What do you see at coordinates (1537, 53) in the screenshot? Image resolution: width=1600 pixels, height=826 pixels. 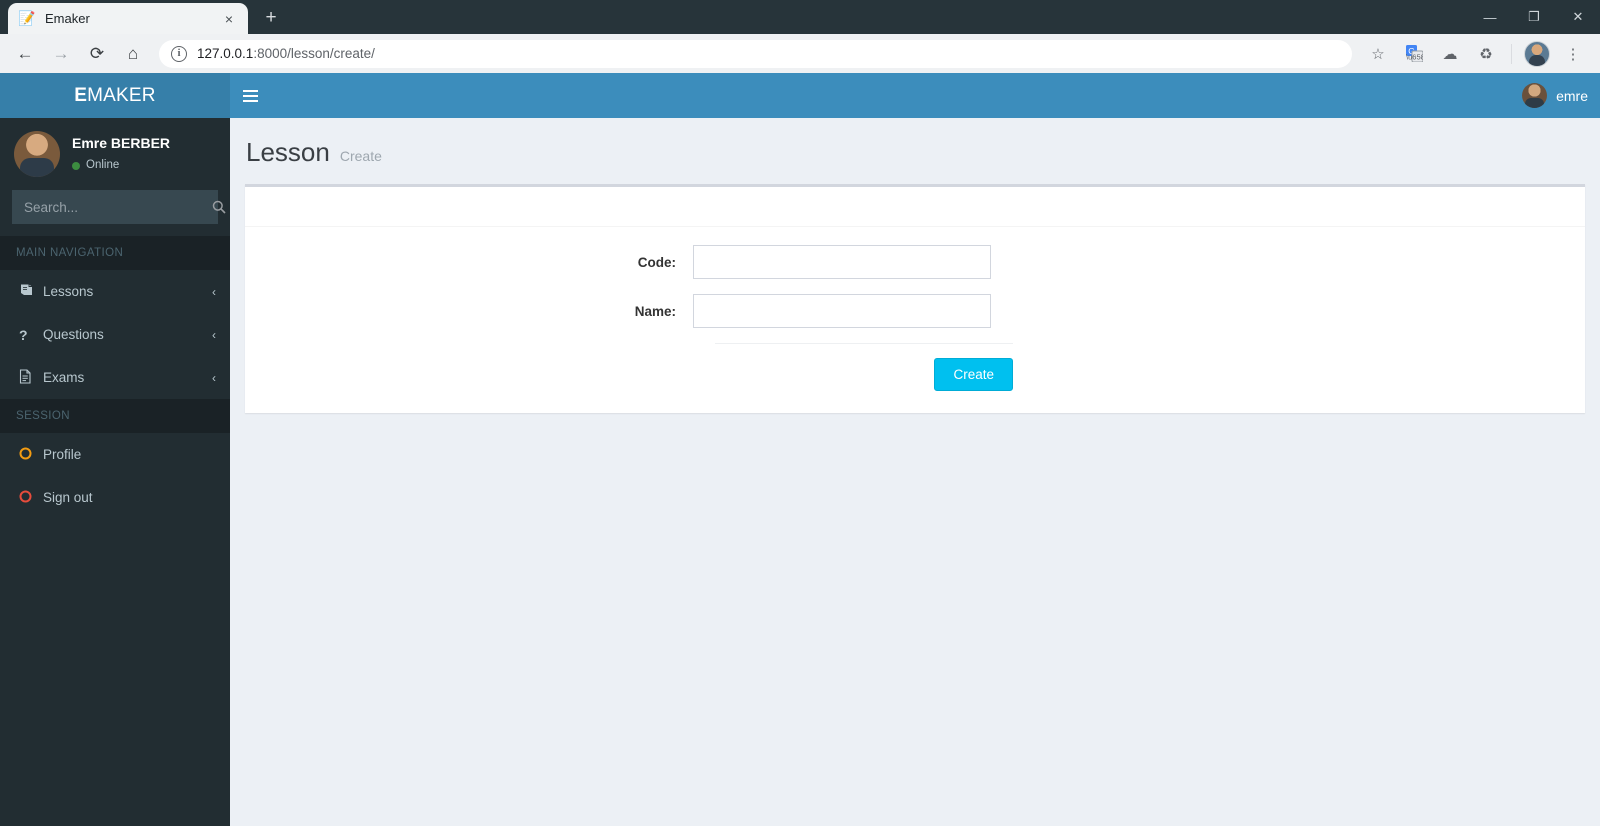 I see `profile-avatar` at bounding box center [1537, 53].